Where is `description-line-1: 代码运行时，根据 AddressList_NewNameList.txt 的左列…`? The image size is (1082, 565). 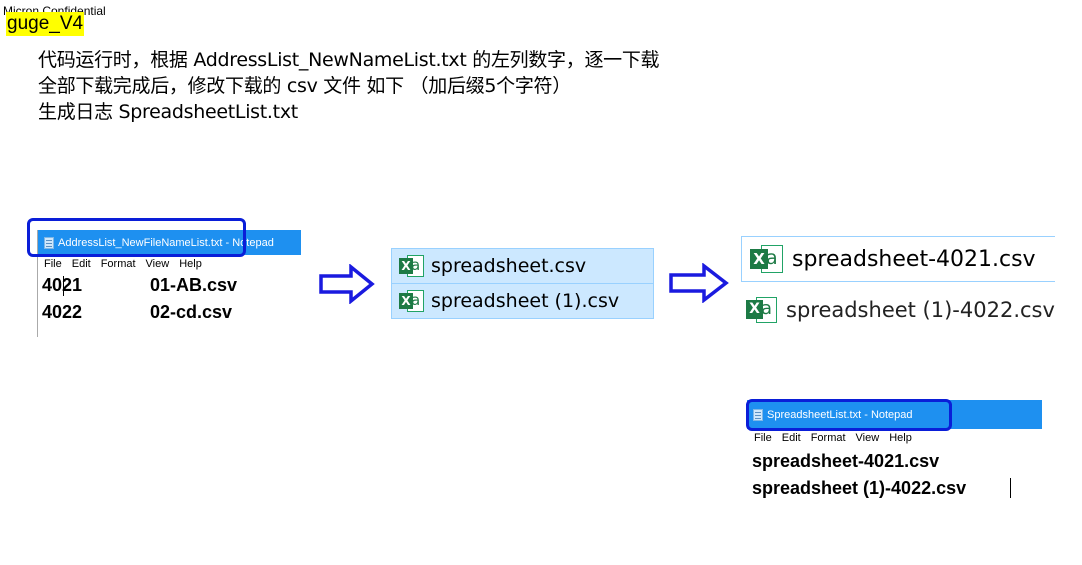 description-line-1: 代码运行时，根据 AddressList_NewNameList.txt 的左列… is located at coordinates (349, 60).